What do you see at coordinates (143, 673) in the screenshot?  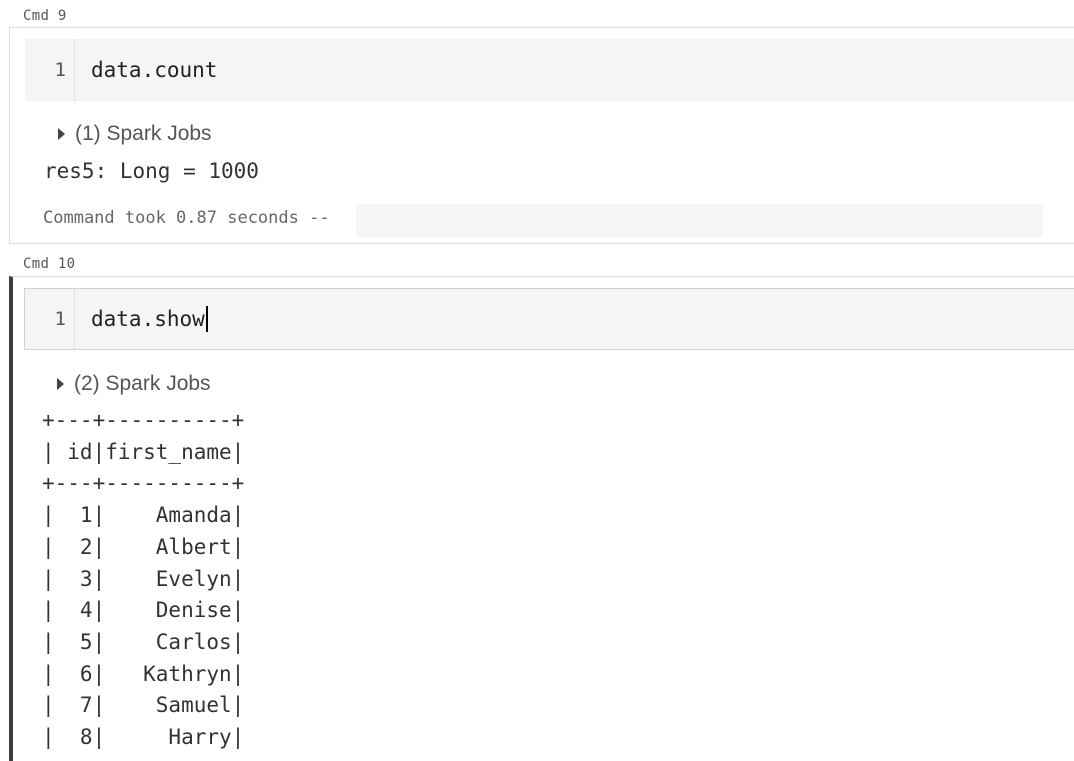 I see `table-row: | 6| Kathryn|` at bounding box center [143, 673].